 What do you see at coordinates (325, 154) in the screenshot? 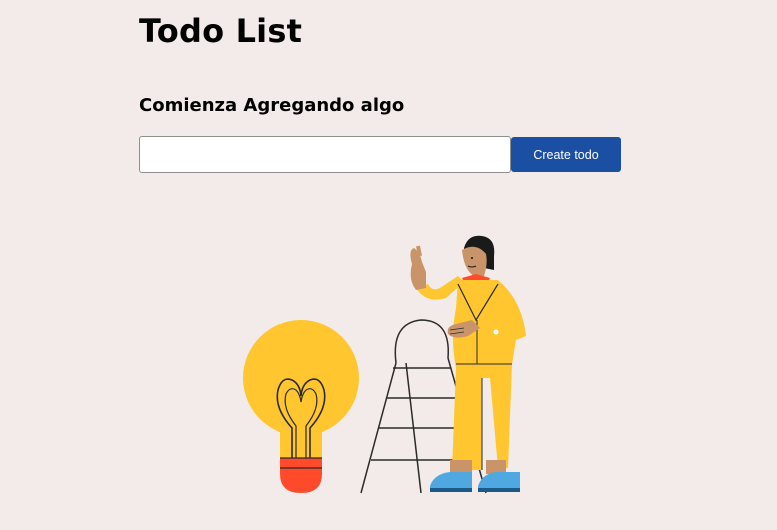
I see `todo-input` at bounding box center [325, 154].